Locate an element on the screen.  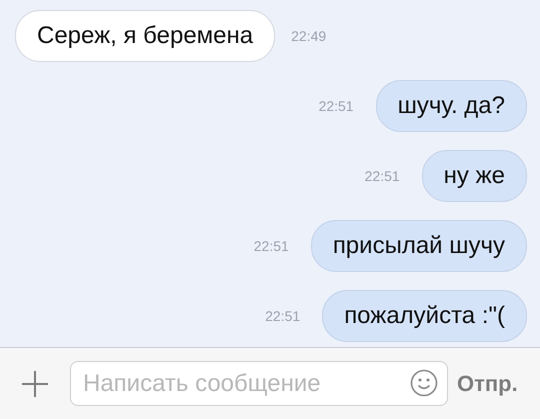
message-bubble: шучу. да? is located at coordinates (451, 106).